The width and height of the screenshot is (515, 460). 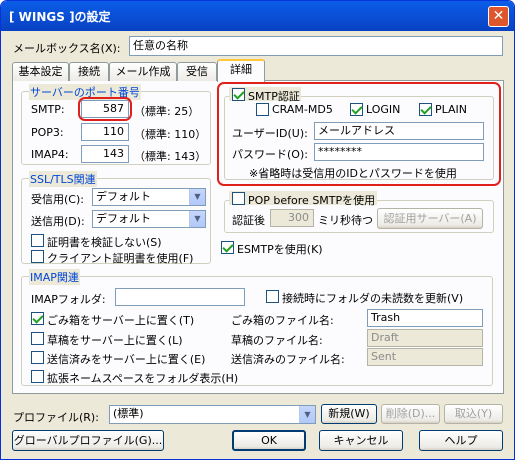 What do you see at coordinates (272, 296) in the screenshot?
I see `update-unread-checkbox` at bounding box center [272, 296].